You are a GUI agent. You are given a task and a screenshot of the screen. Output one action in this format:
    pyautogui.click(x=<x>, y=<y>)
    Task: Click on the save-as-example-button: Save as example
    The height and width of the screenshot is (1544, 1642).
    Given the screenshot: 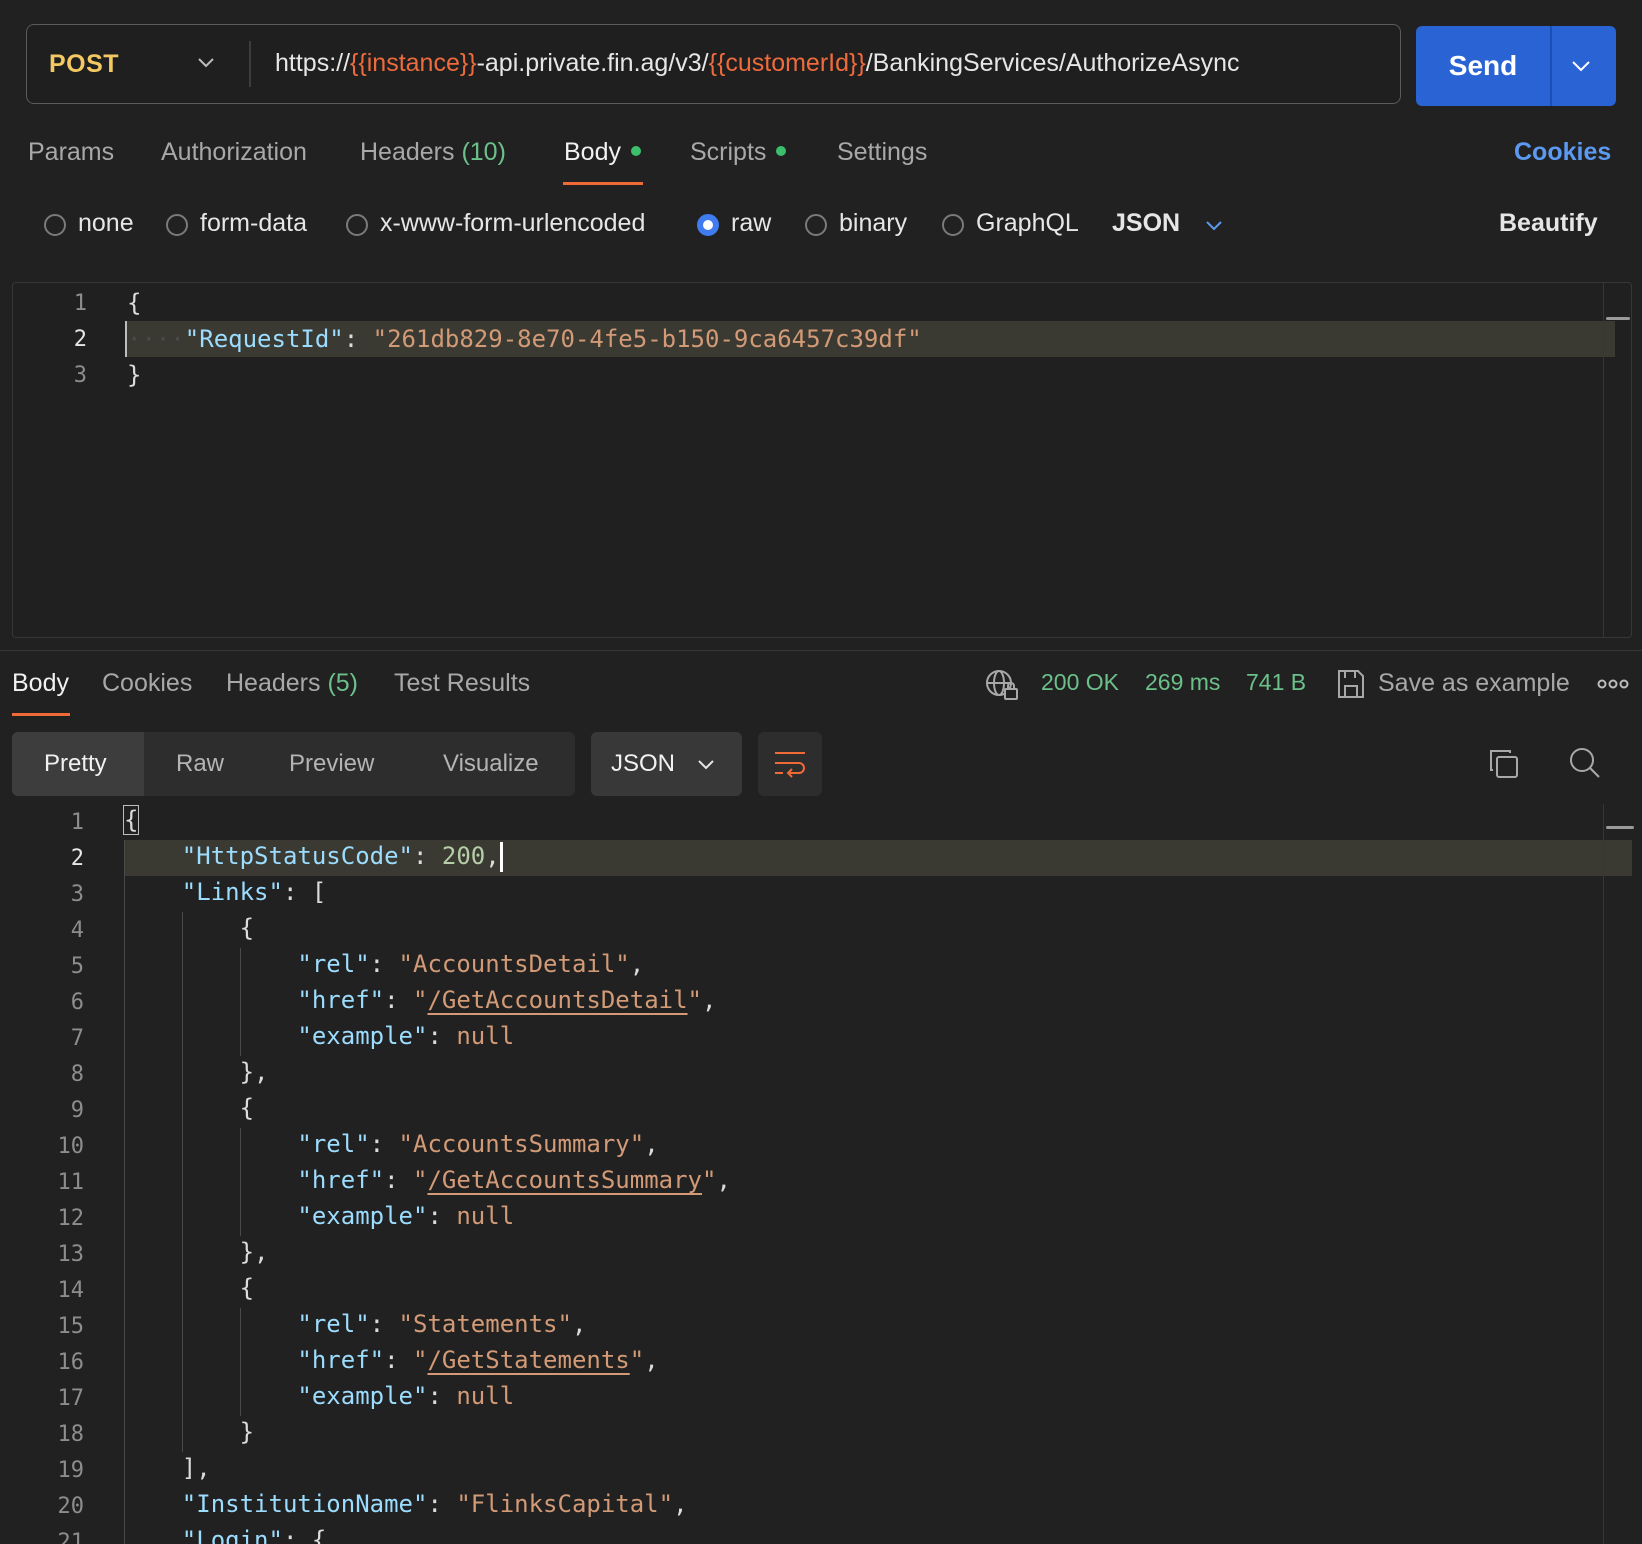 What is the action you would take?
    pyautogui.click(x=1474, y=683)
    